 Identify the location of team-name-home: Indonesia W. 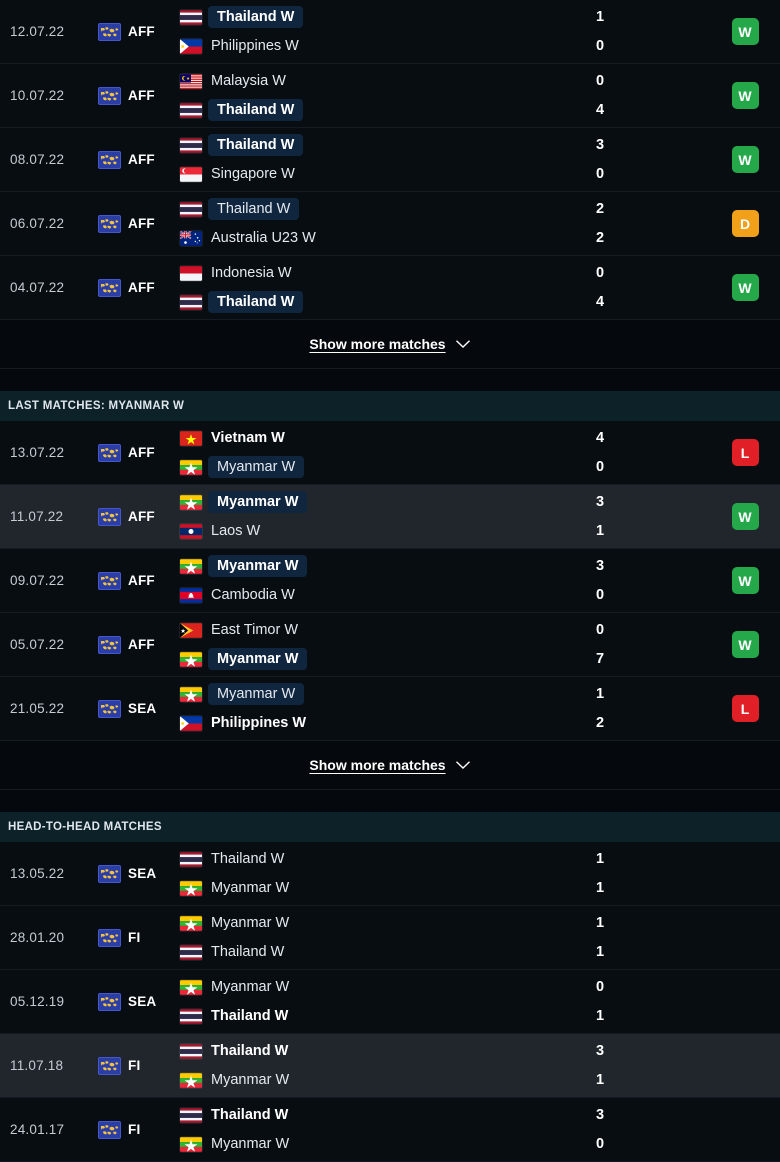
(251, 273).